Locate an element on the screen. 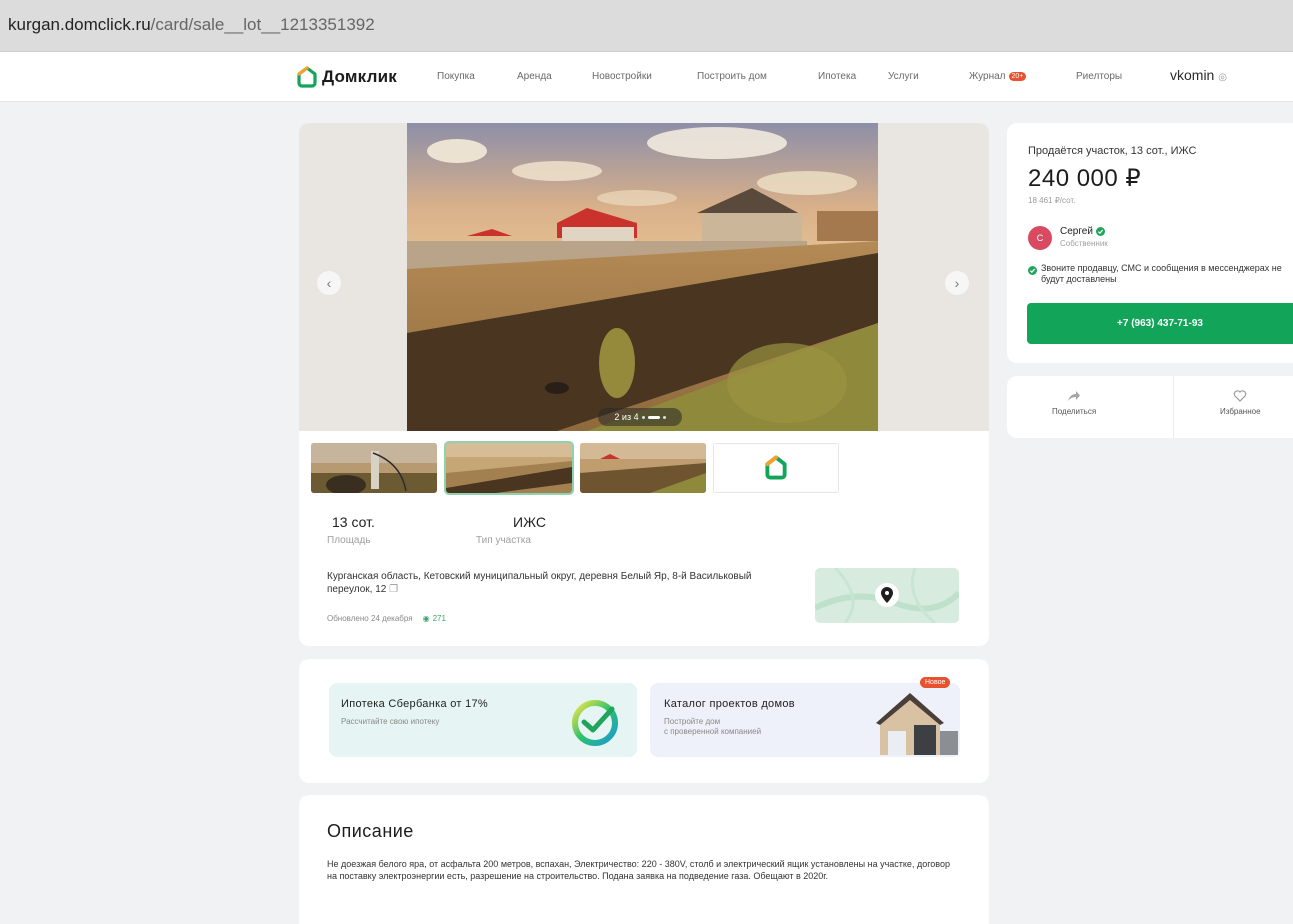 This screenshot has width=1293, height=924. seller-name-text: Сергей is located at coordinates (1076, 231).